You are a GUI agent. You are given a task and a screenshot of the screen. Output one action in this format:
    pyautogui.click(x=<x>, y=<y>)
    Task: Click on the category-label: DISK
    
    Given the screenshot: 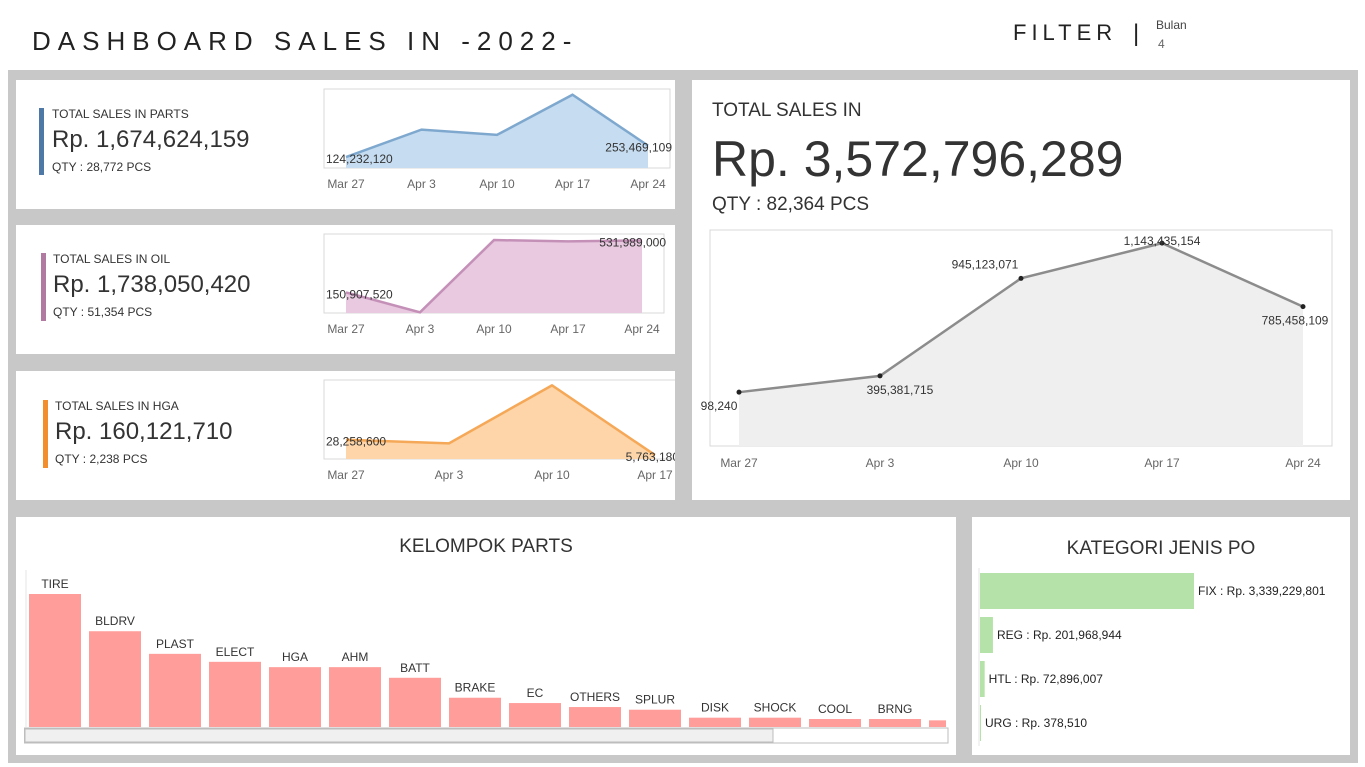 What is the action you would take?
    pyautogui.click(x=715, y=708)
    